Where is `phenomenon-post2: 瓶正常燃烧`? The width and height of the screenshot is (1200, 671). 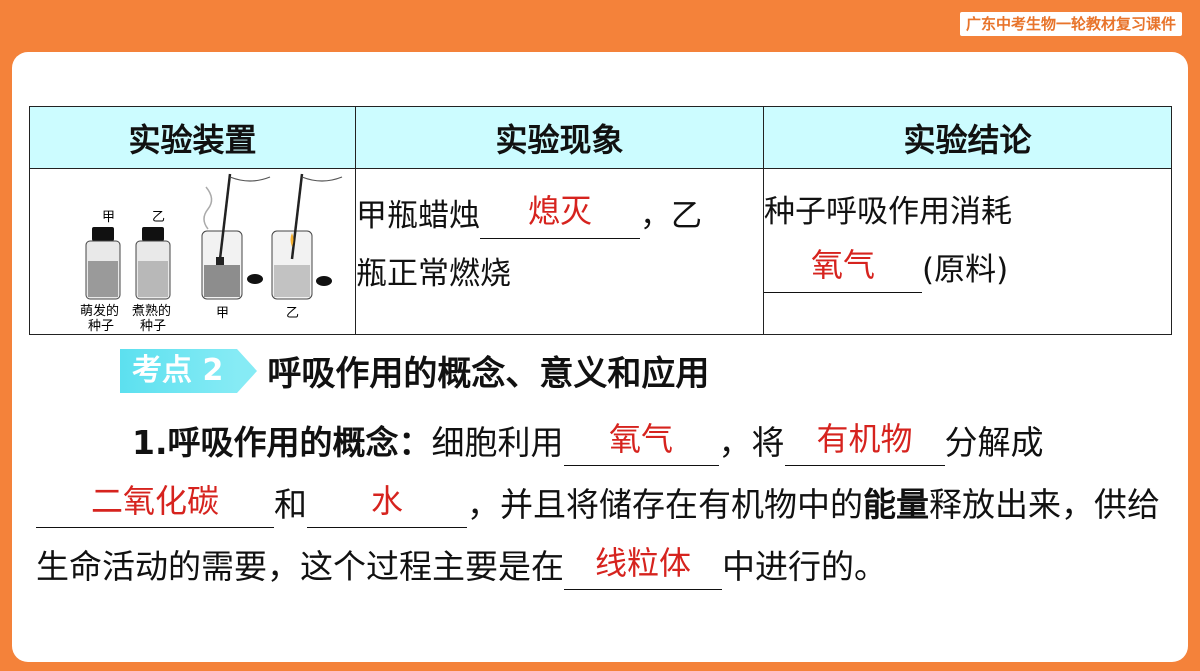
phenomenon-post2: 瓶正常燃烧 is located at coordinates (433, 274).